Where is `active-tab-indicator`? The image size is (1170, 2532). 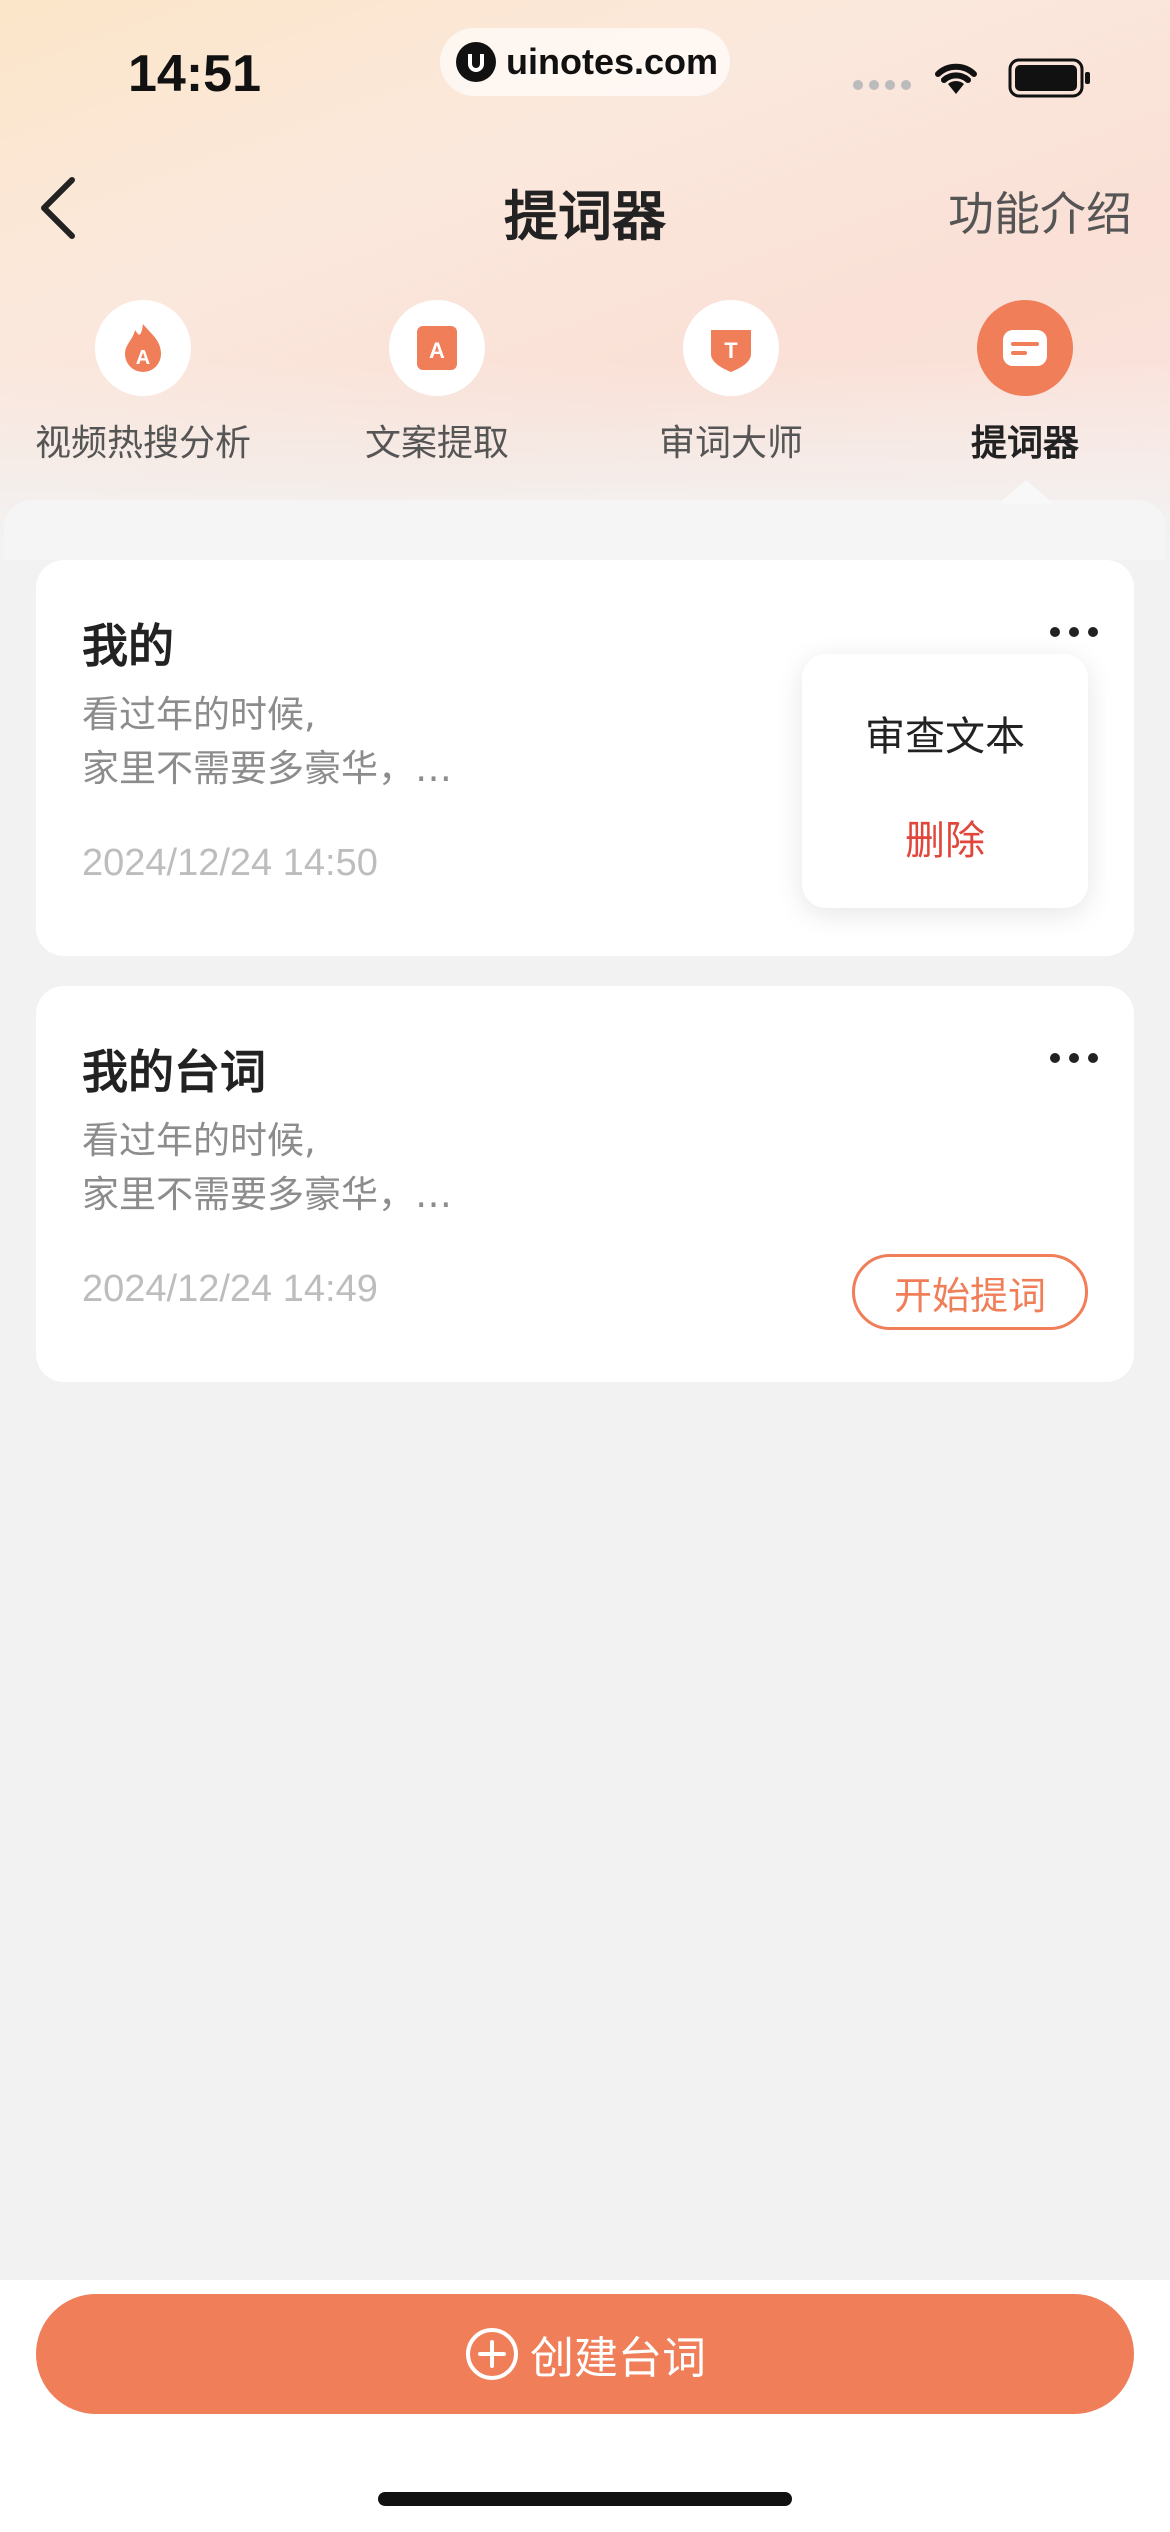
active-tab-indicator is located at coordinates (1026, 492).